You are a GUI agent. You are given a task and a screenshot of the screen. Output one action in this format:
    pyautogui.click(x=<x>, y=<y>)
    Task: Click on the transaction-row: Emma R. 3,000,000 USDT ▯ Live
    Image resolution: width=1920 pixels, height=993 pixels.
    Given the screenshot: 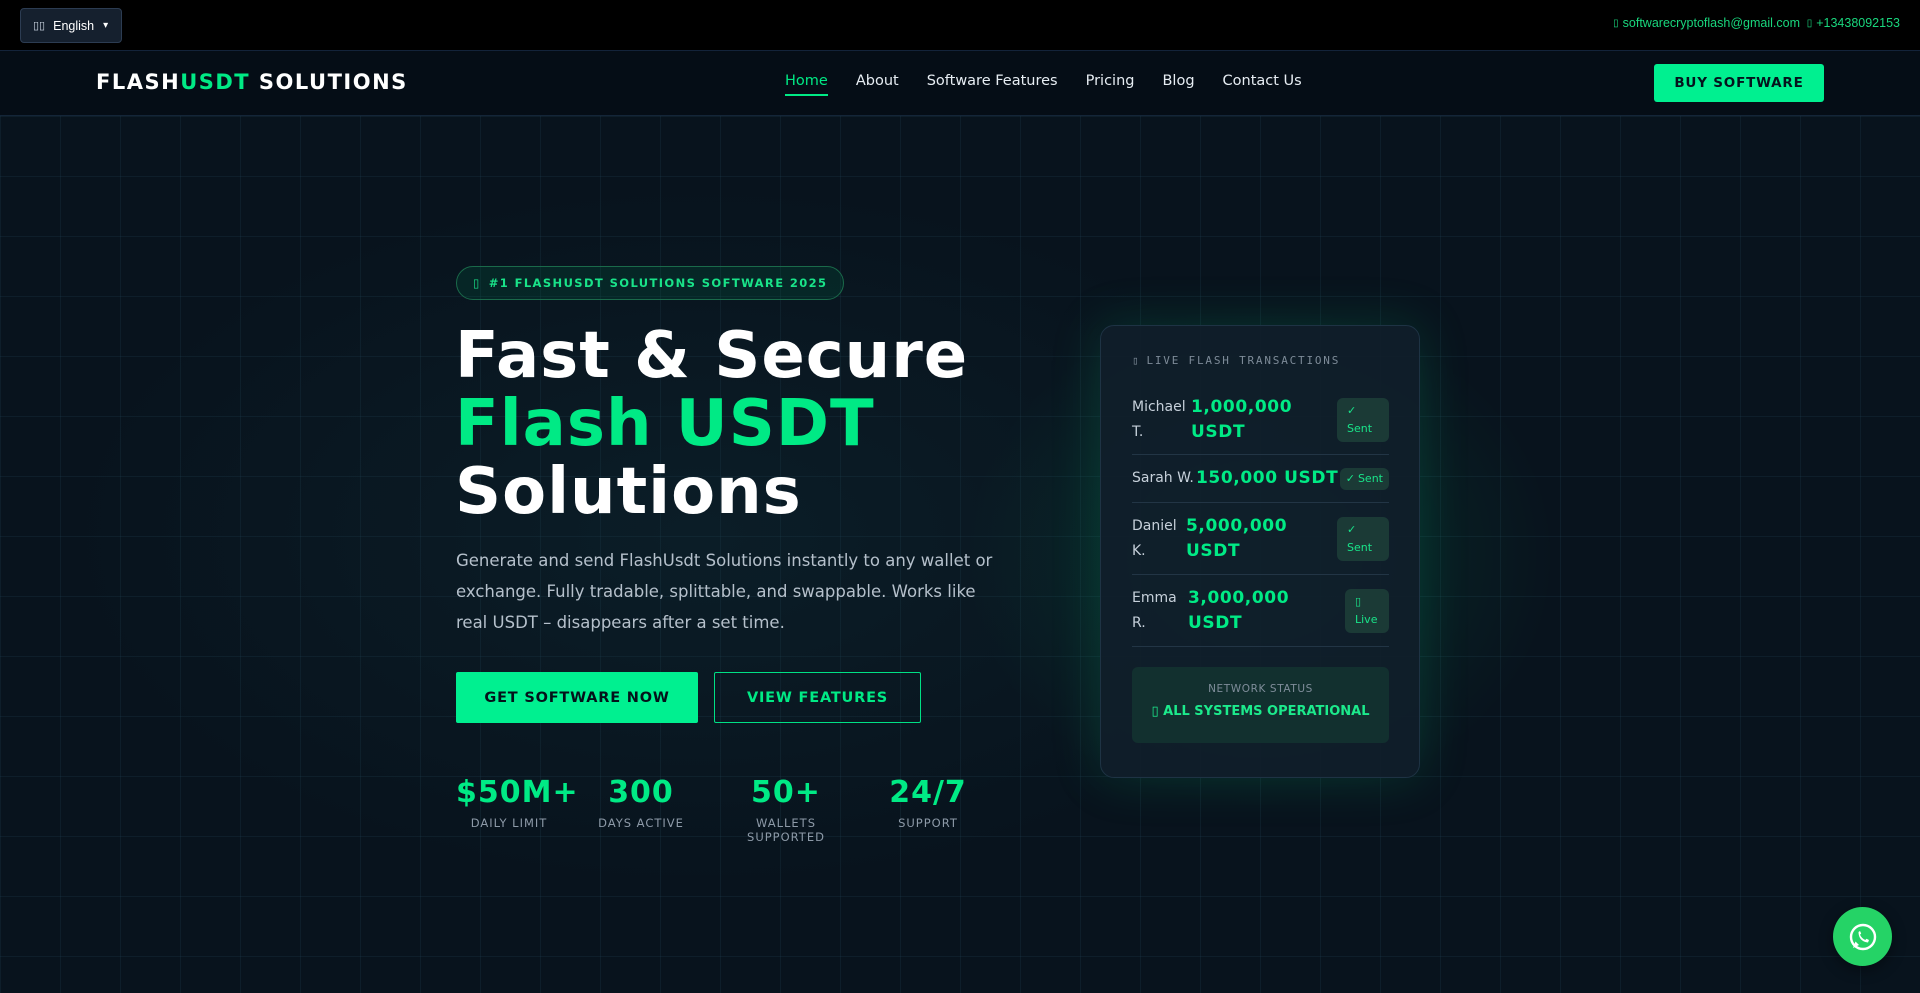 What is the action you would take?
    pyautogui.click(x=1260, y=611)
    